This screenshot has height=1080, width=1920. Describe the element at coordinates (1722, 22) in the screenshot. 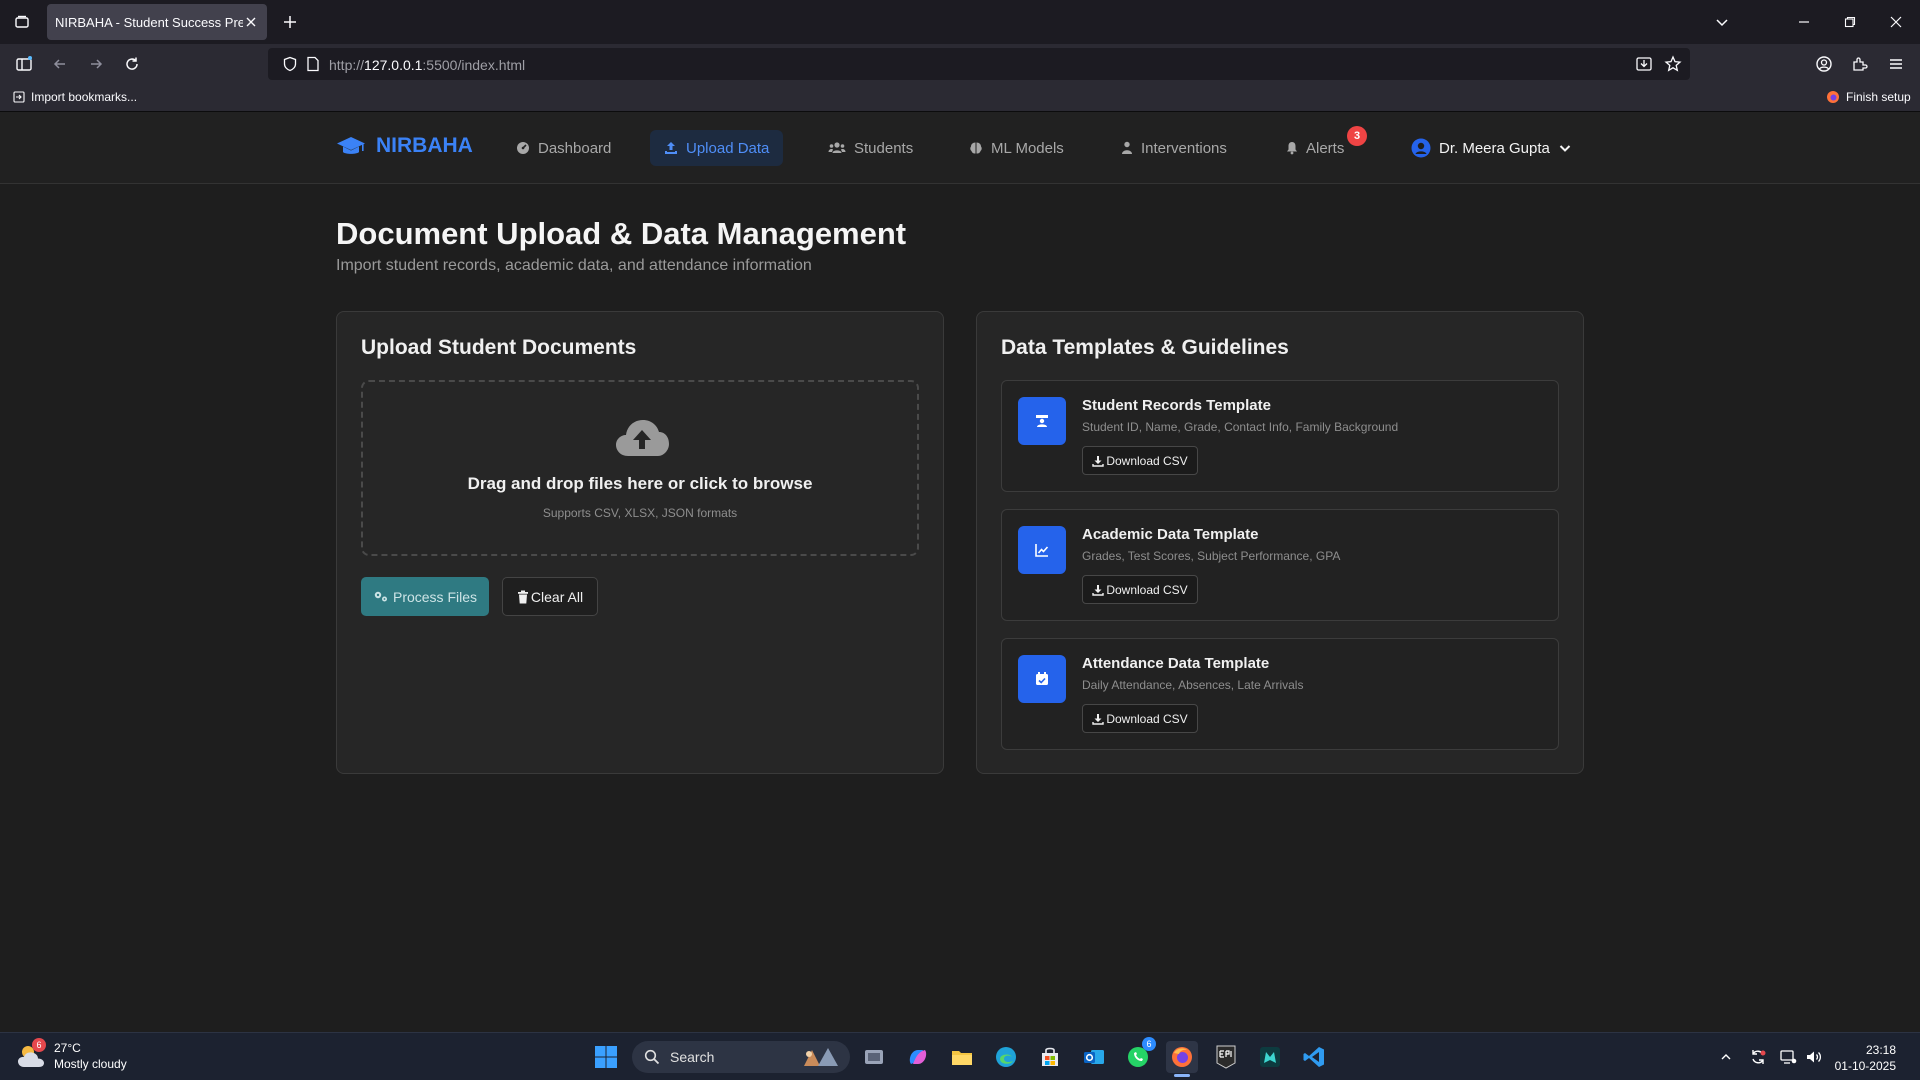

I see `tab-overflow-chevron-icon` at that location.